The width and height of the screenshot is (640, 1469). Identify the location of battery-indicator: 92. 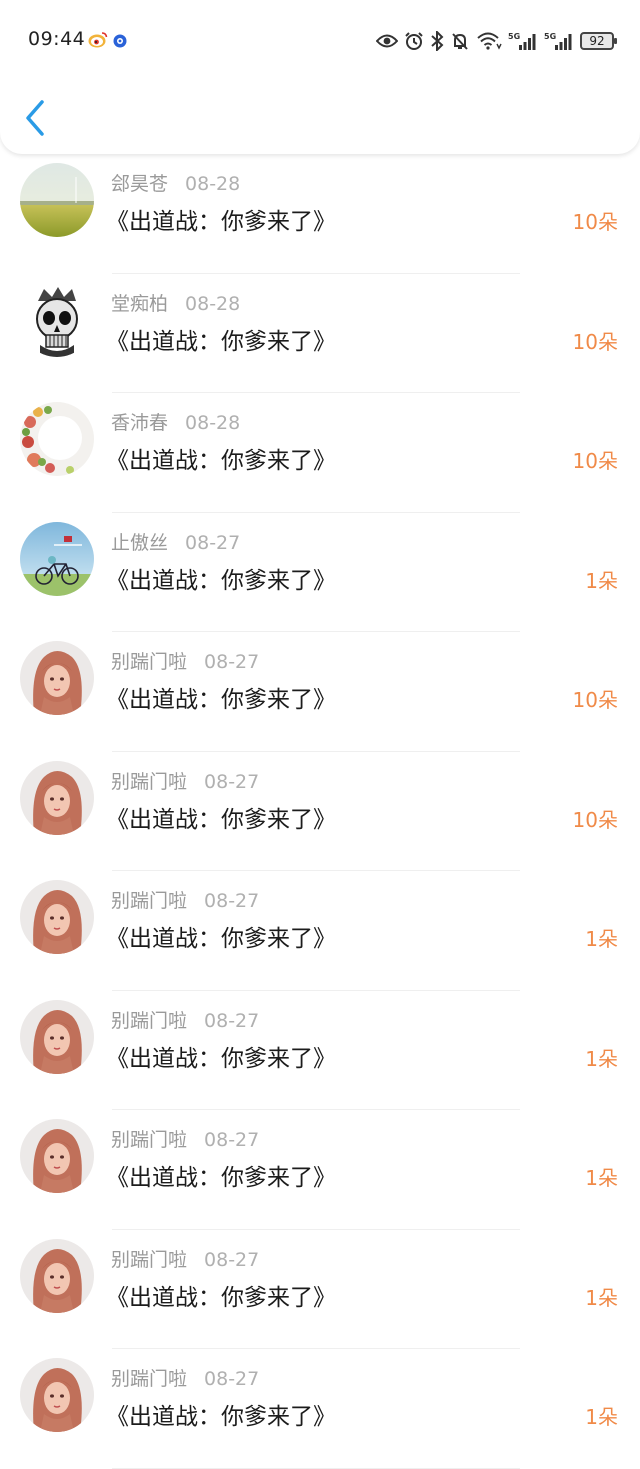
(598, 41).